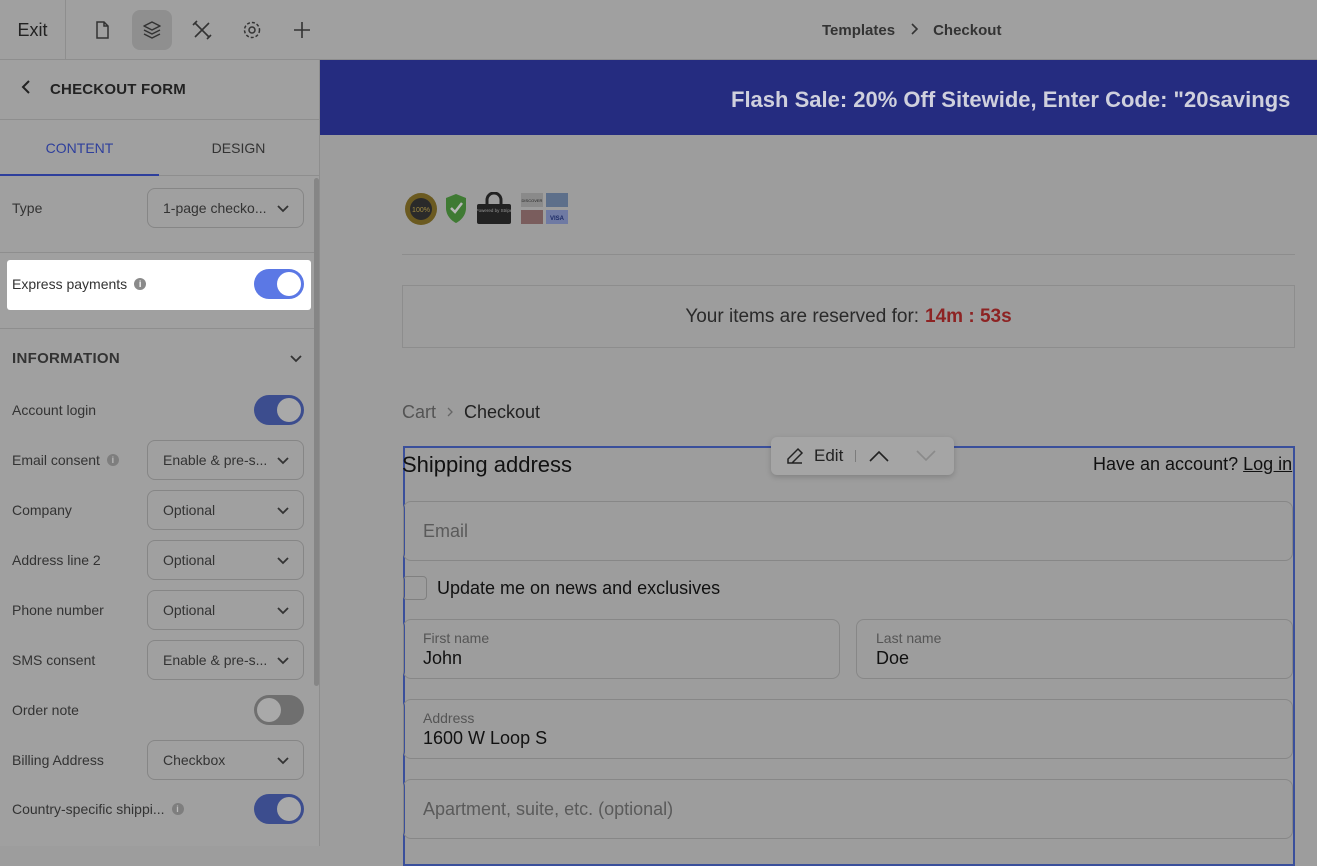  I want to click on address-value: 1600 W Loop S, so click(485, 737).